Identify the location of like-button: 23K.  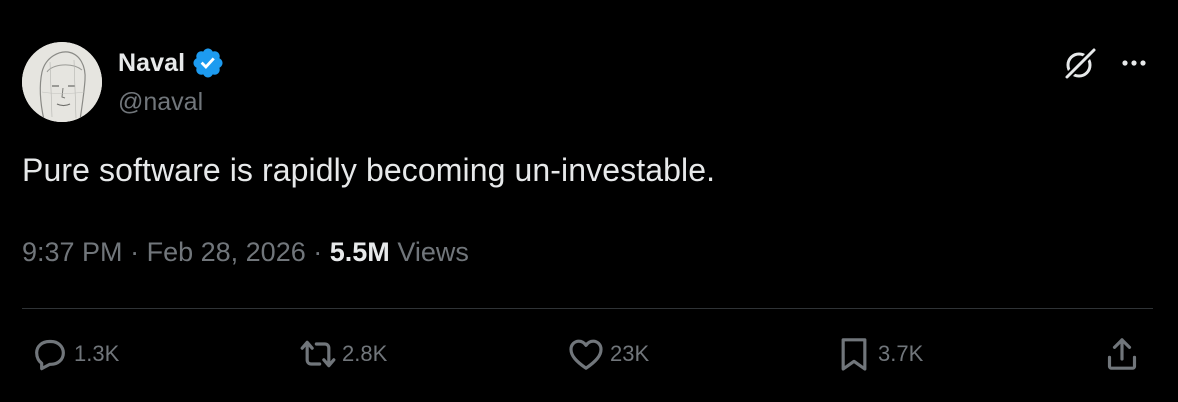
(607, 354).